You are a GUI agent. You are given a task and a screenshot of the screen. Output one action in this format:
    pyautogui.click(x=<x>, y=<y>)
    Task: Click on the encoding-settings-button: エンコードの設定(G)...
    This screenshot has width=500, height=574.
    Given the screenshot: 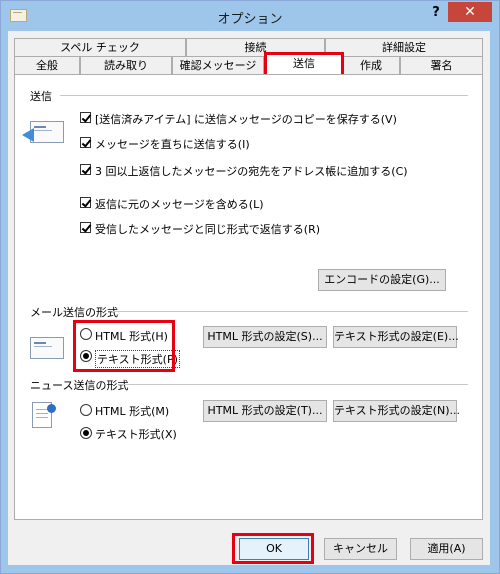 What is the action you would take?
    pyautogui.click(x=382, y=280)
    